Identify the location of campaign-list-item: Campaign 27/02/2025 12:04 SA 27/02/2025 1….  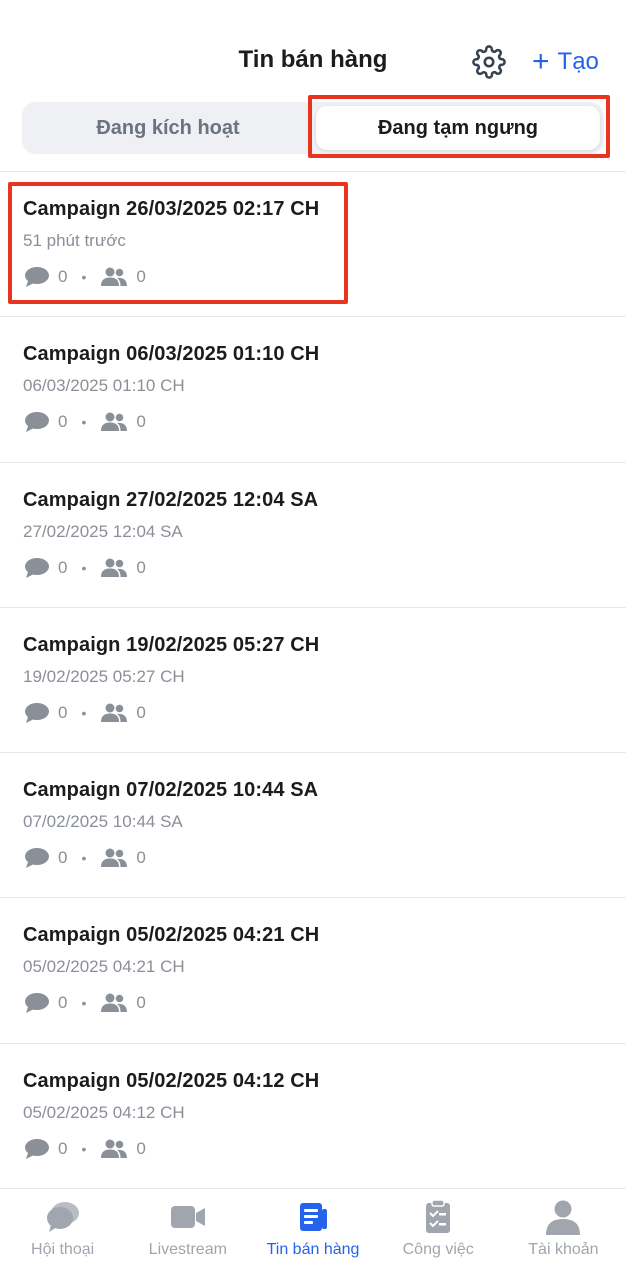
(313, 535).